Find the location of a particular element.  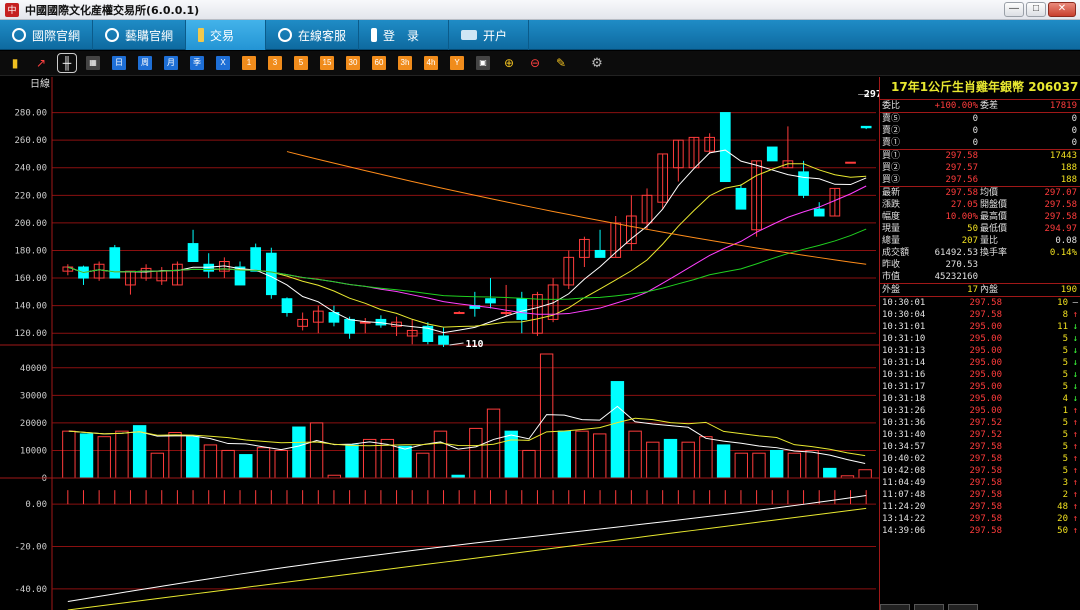

quote-label: 幅度 is located at coordinates (891, 217).